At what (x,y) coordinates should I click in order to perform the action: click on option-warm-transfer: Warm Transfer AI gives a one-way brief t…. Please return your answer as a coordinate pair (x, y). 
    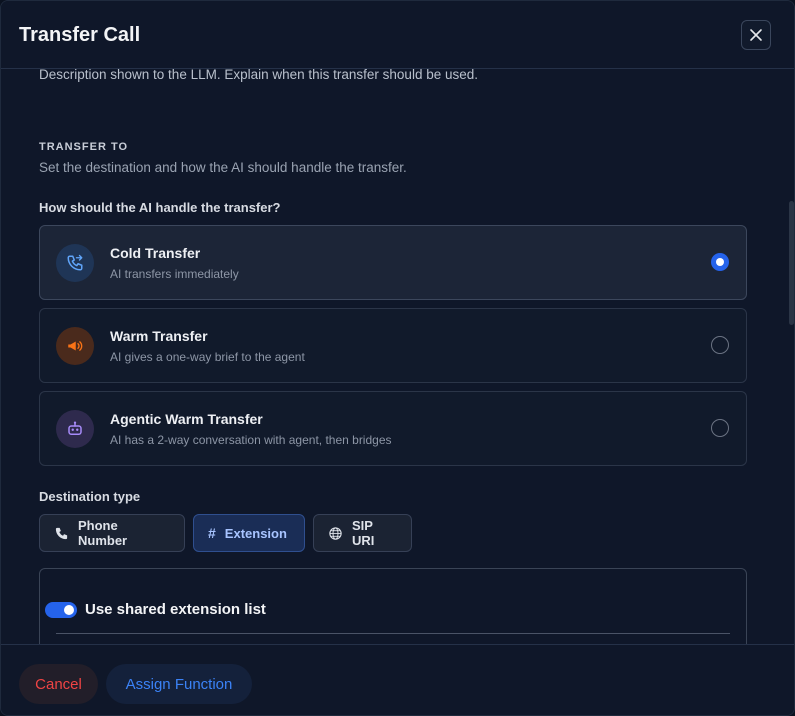
    Looking at the image, I should click on (393, 345).